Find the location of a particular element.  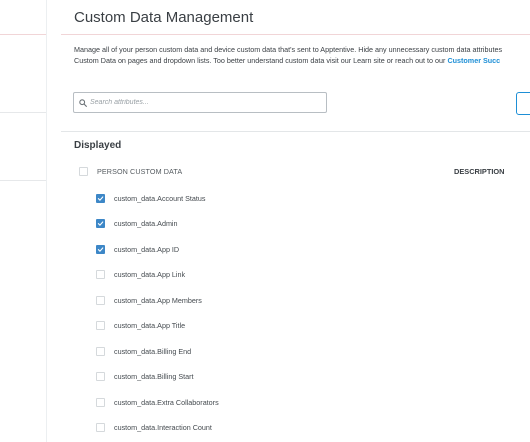

attribute-label: custom_data.Interaction Count is located at coordinates (163, 427).